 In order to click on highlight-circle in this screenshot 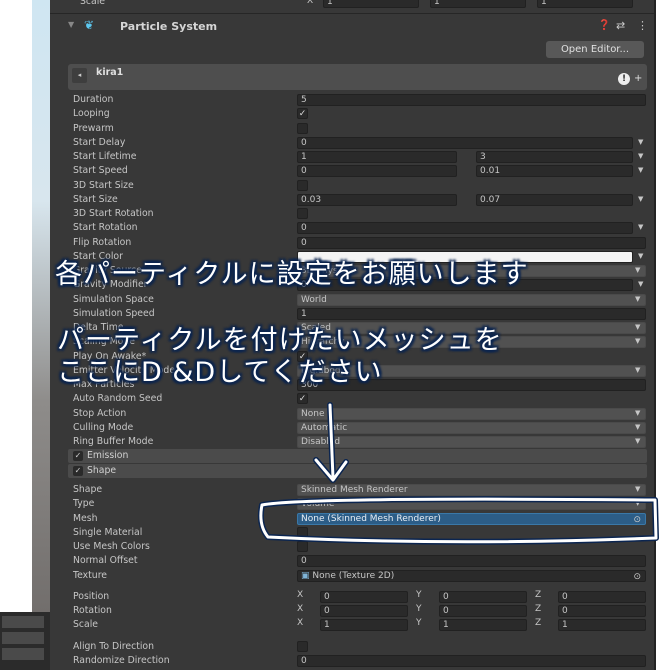, I will do `click(458, 520)`.